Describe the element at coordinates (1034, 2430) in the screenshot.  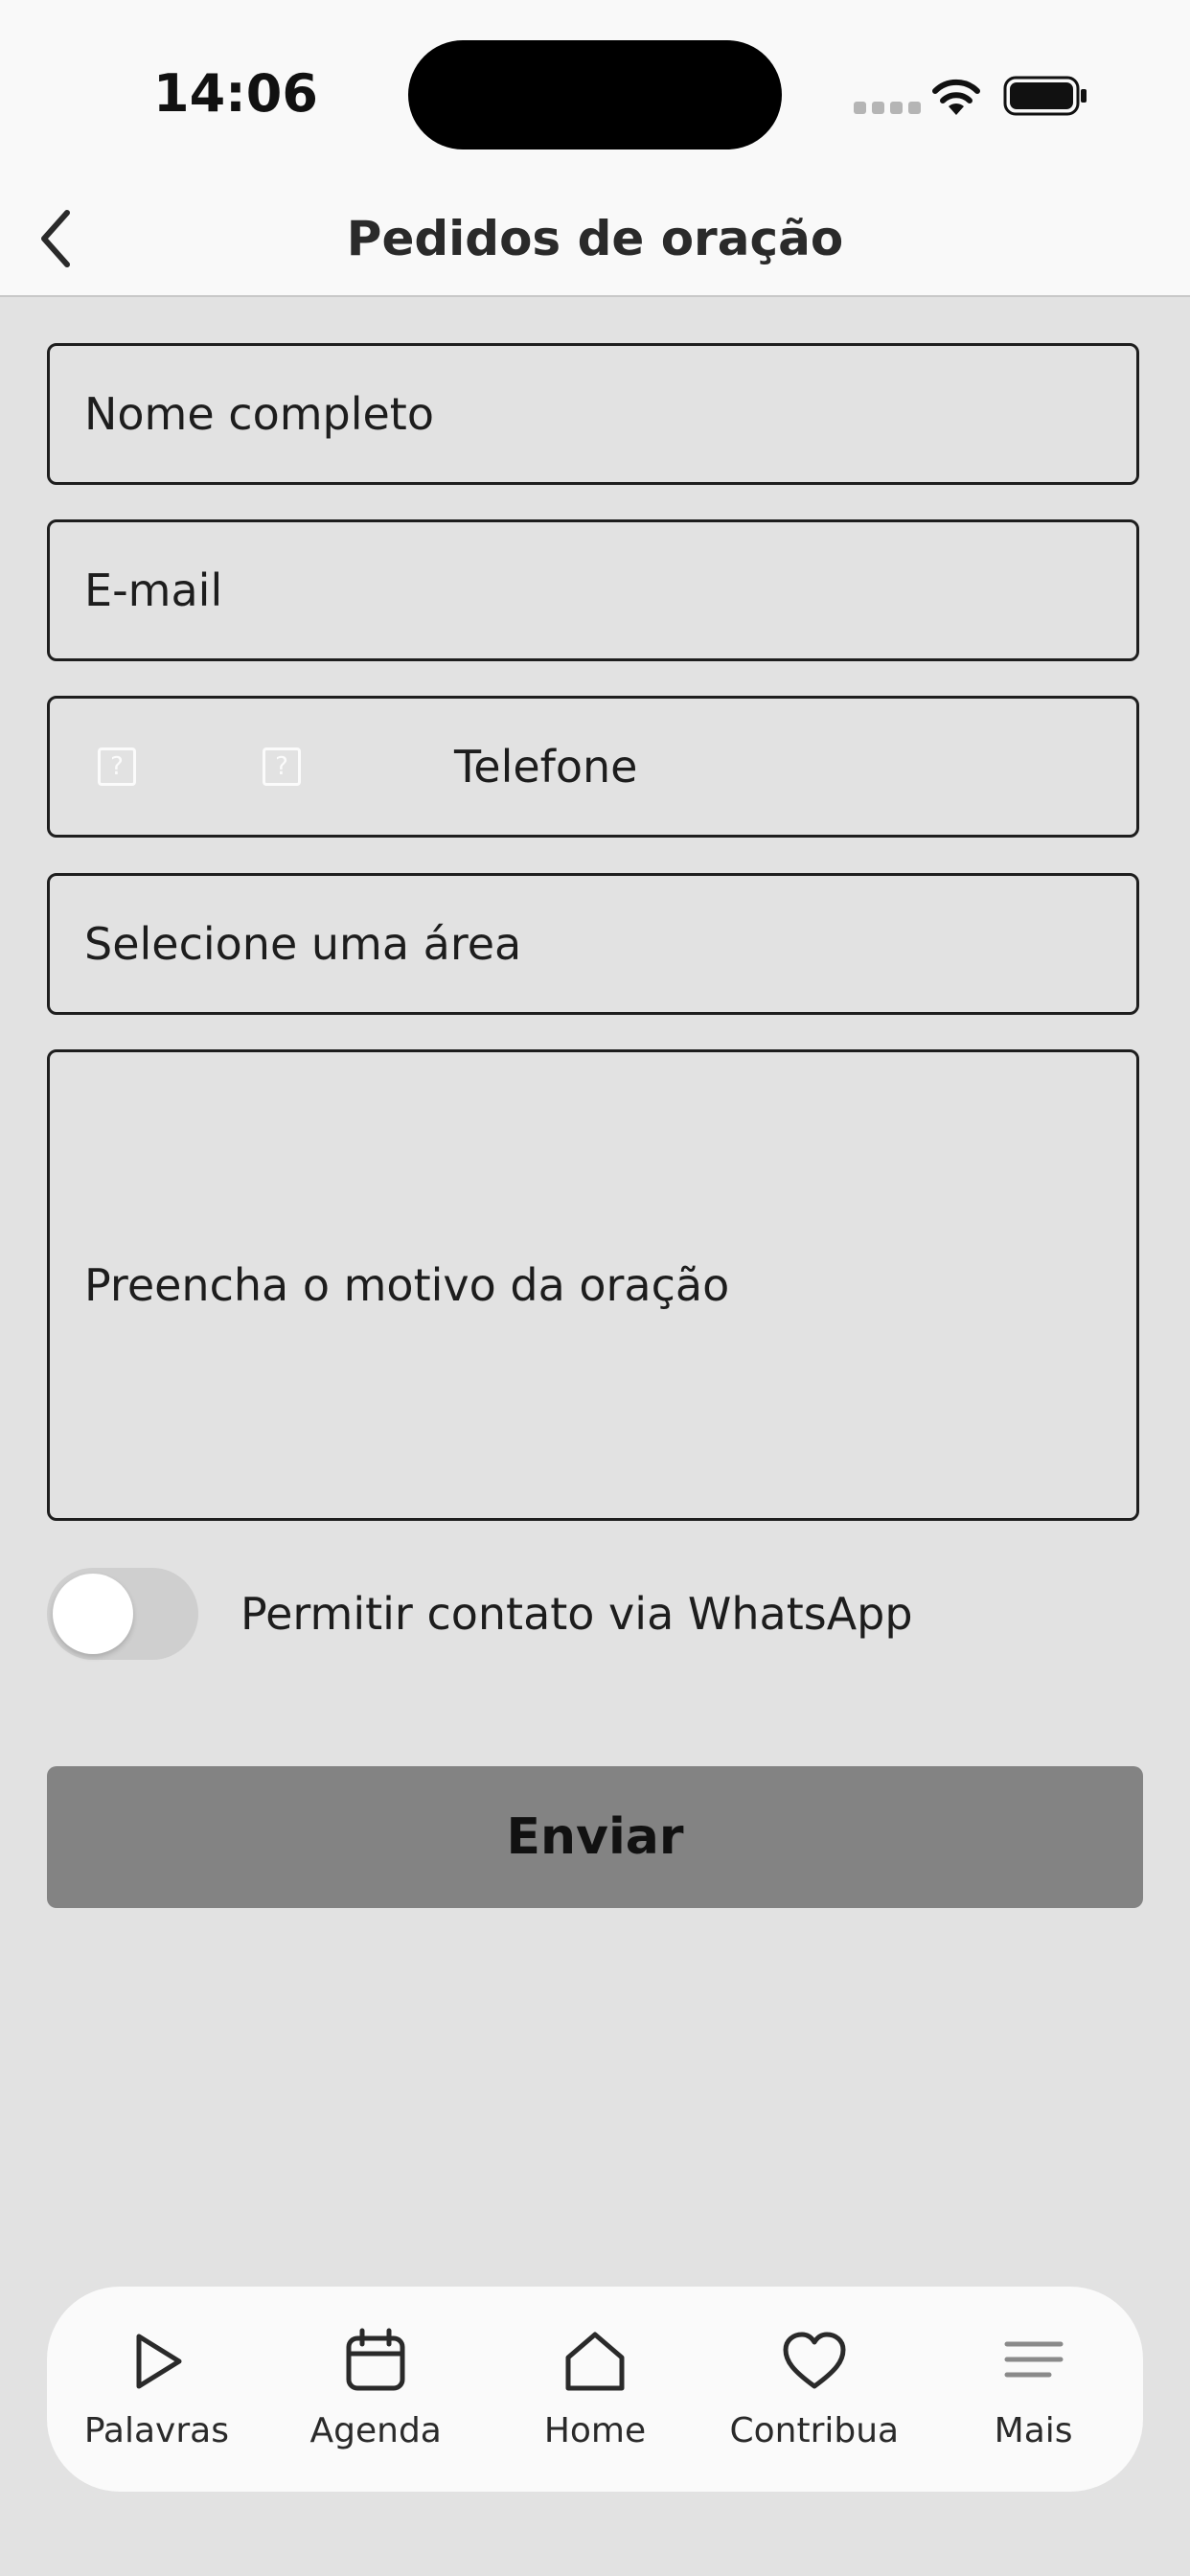
I see `tab-label: Mais` at that location.